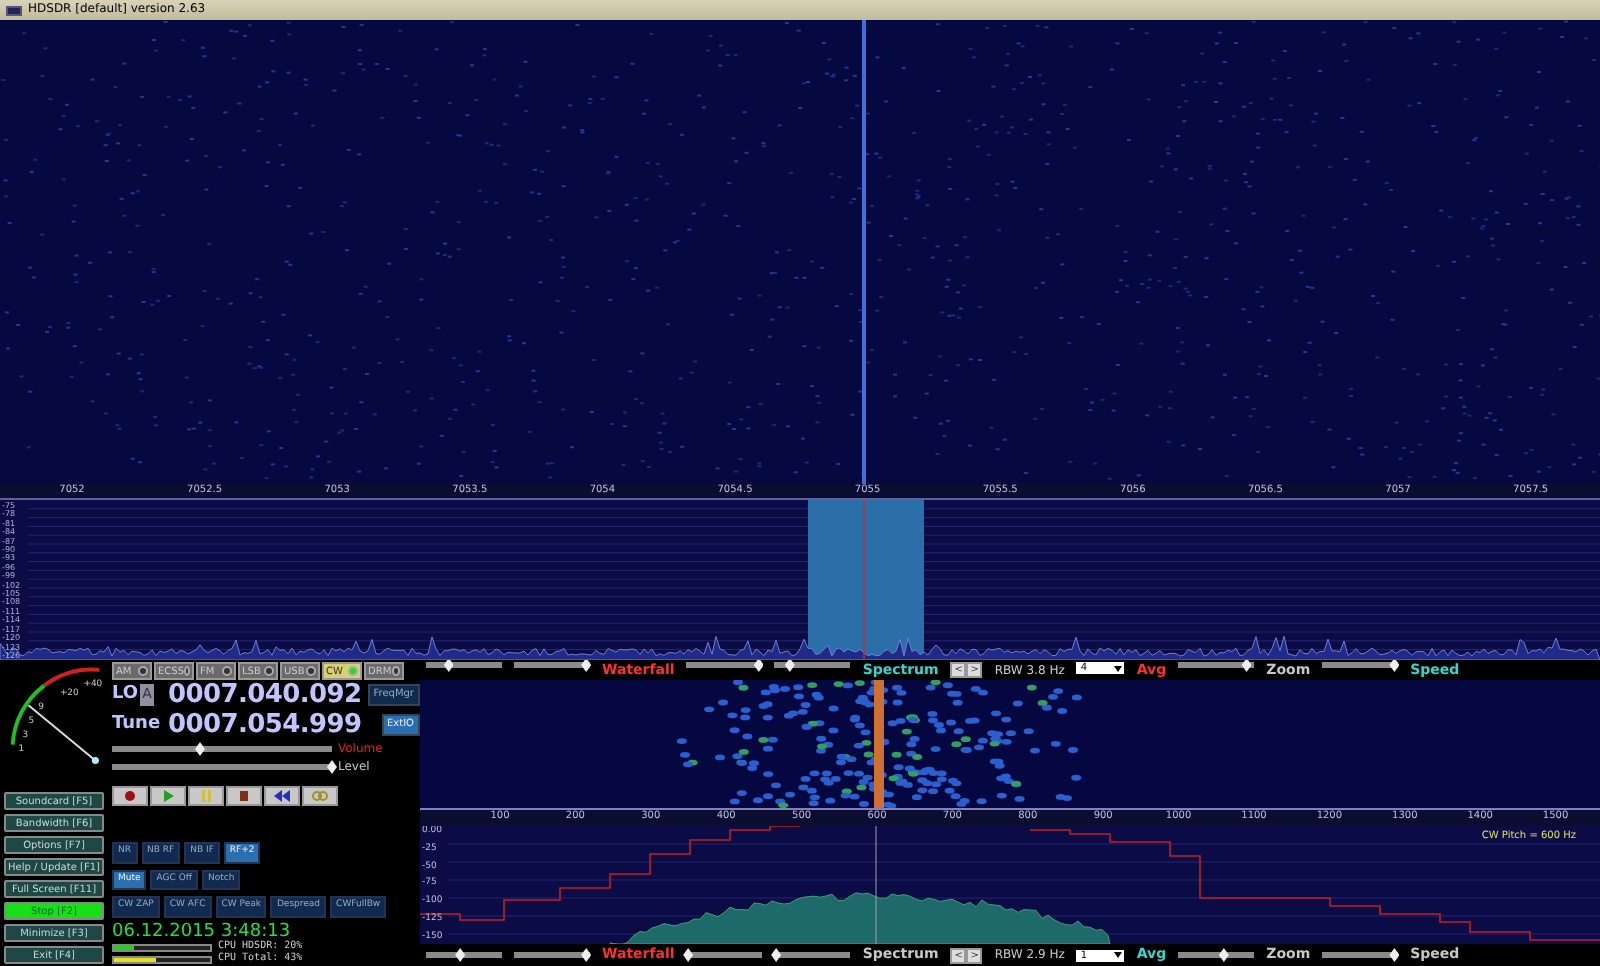  Describe the element at coordinates (876, 885) in the screenshot. I see `pitch-marker-line` at that location.